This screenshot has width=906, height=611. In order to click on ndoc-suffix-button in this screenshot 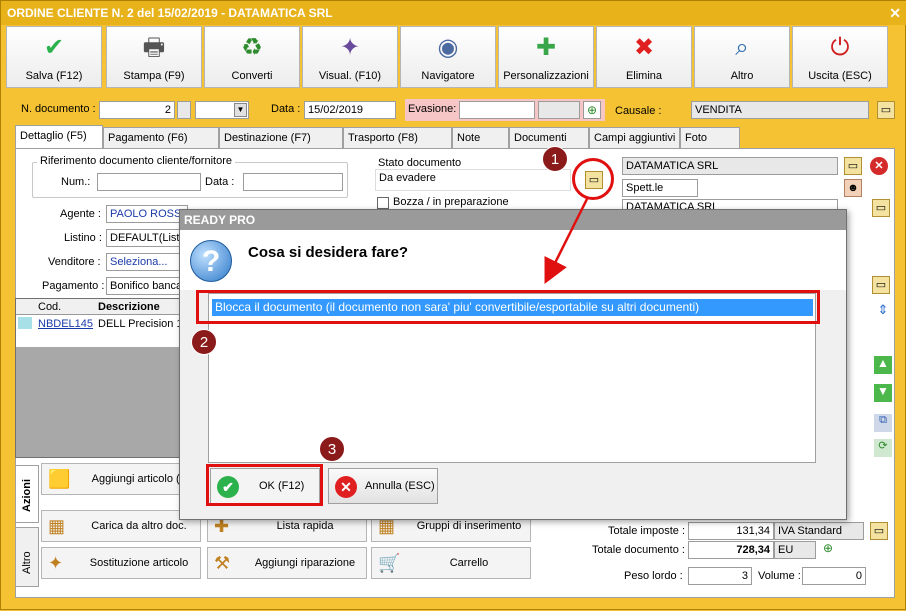, I will do `click(184, 110)`.